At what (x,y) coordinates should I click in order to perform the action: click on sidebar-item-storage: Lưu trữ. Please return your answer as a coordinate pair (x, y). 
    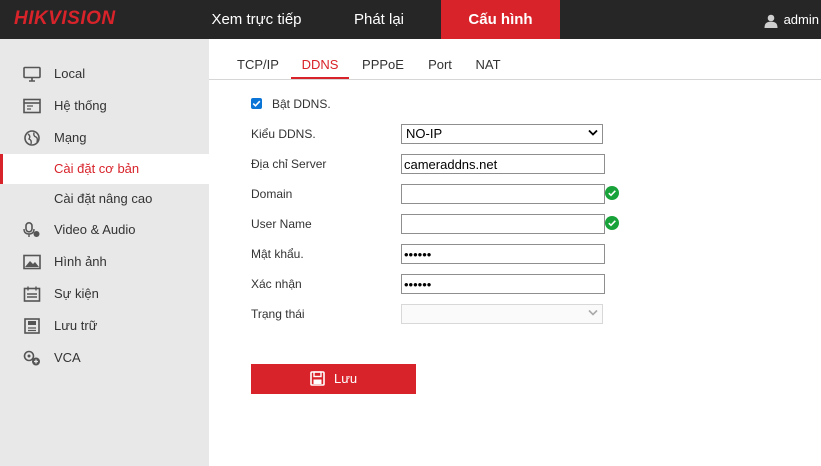
    Looking at the image, I should click on (104, 326).